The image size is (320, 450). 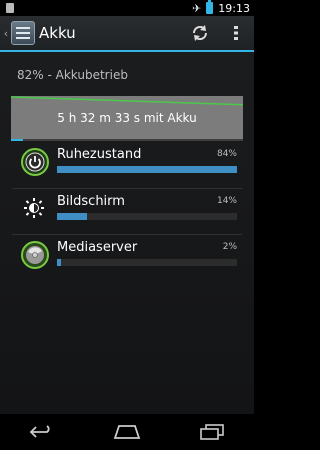 I want to click on graph-caption: 5 h 32 m 33 s mit Akku, so click(x=127, y=118).